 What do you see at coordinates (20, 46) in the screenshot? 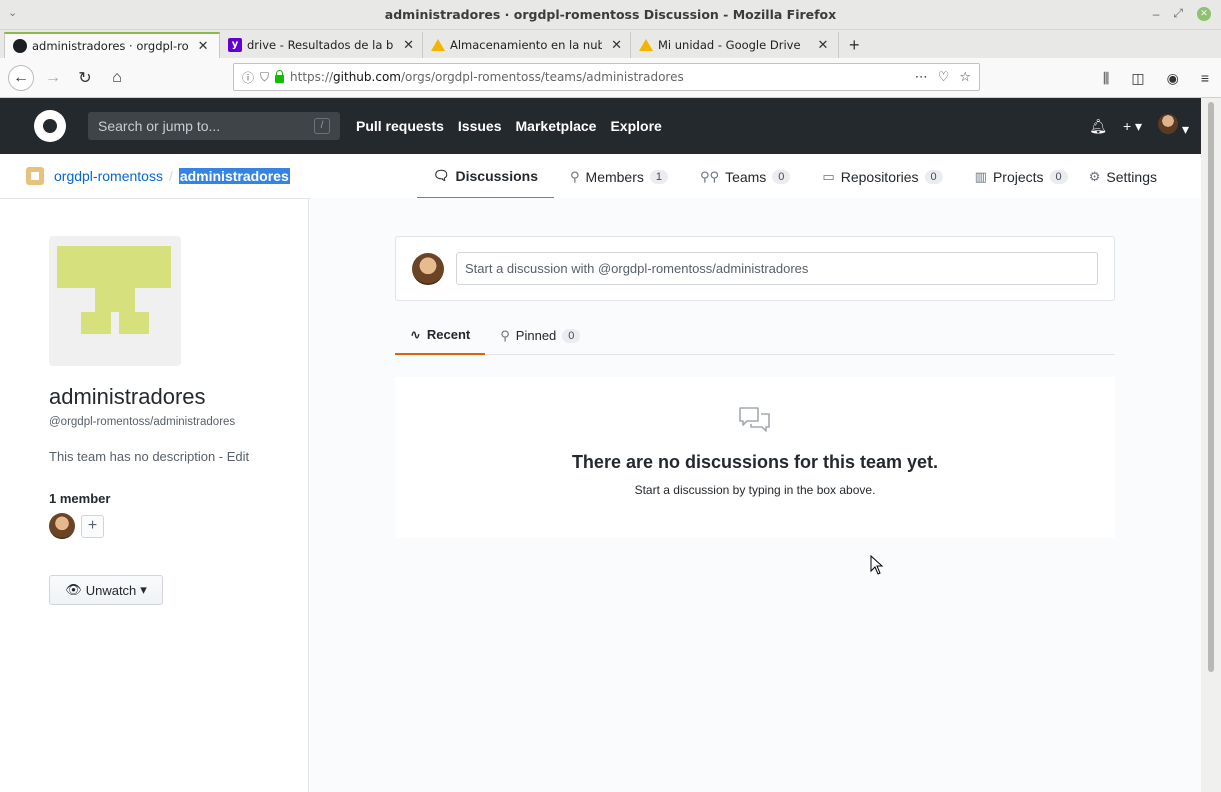
I see `github-favicon-icon` at bounding box center [20, 46].